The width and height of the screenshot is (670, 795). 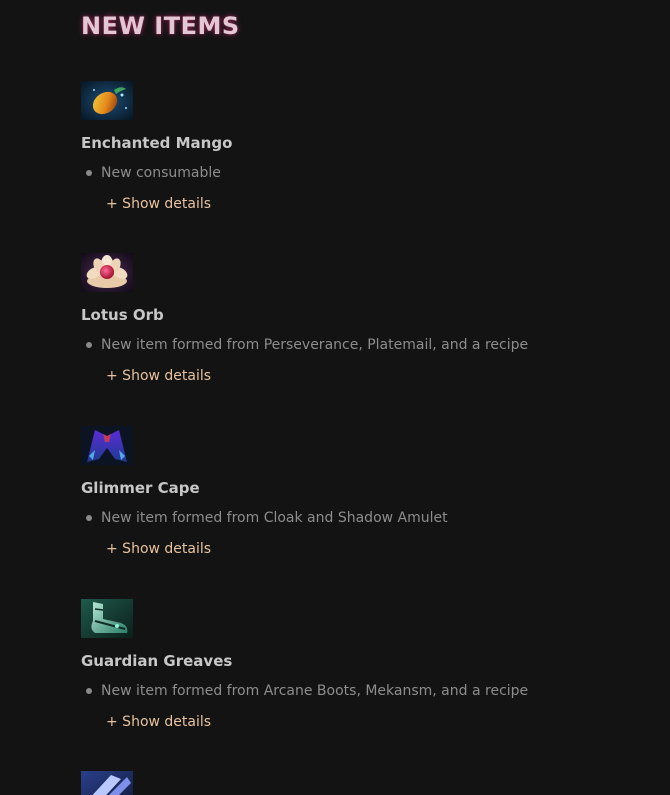 I want to click on item-name: Lotus Orb, so click(x=122, y=315).